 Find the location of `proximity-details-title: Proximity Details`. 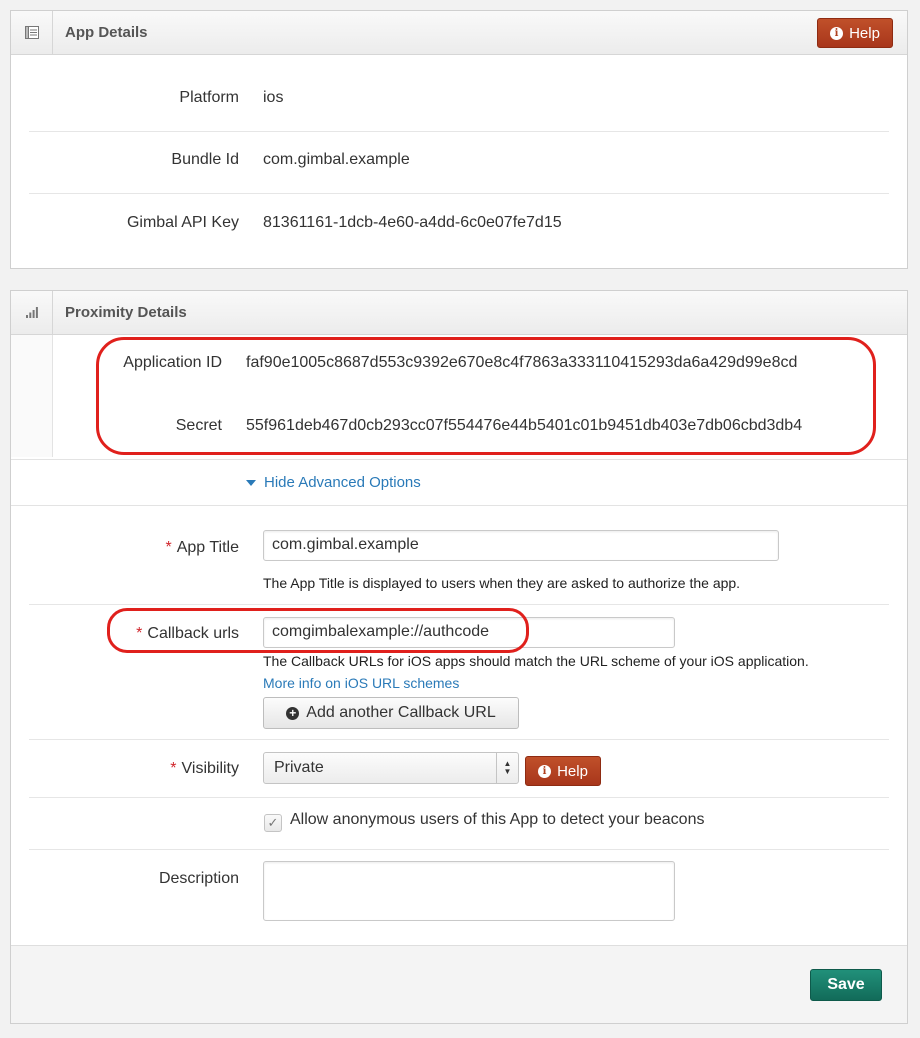

proximity-details-title: Proximity Details is located at coordinates (126, 312).